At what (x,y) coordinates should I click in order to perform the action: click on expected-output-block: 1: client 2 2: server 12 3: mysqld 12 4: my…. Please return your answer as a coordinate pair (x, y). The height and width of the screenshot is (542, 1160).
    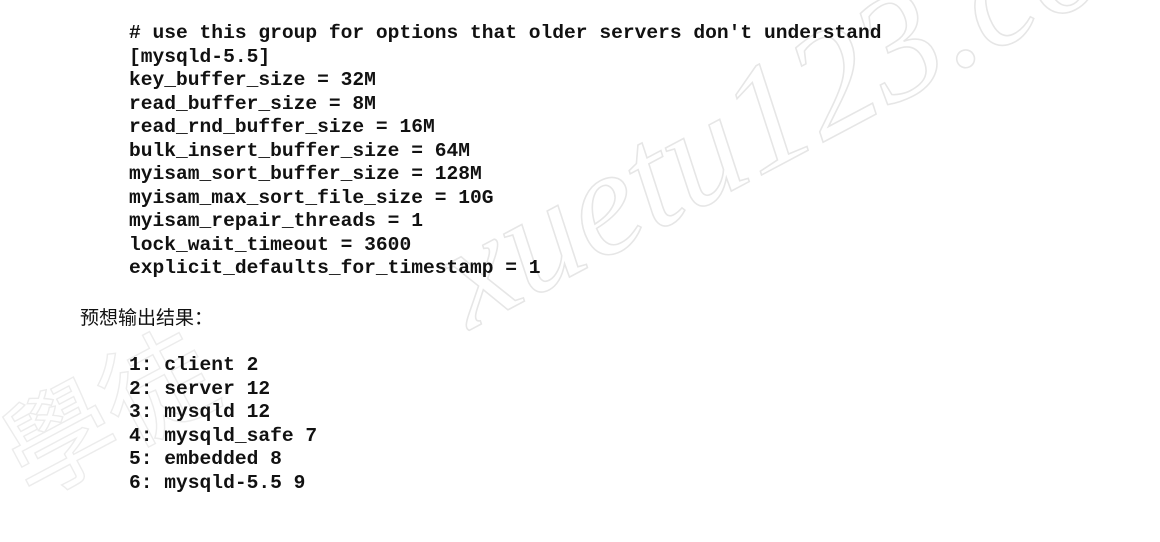
    Looking at the image, I should click on (223, 424).